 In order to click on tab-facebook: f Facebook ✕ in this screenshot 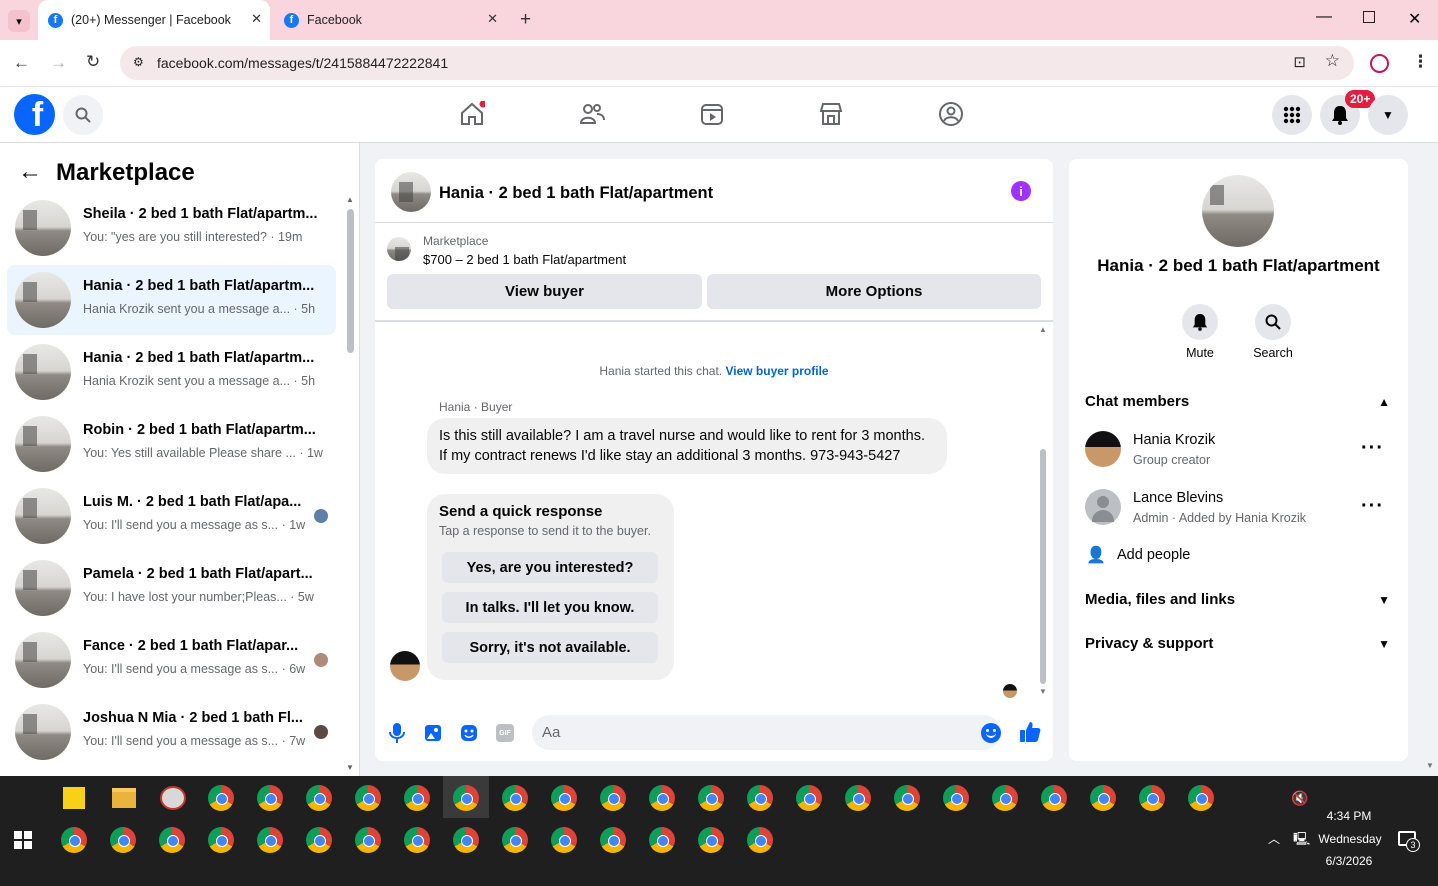, I will do `click(390, 20)`.